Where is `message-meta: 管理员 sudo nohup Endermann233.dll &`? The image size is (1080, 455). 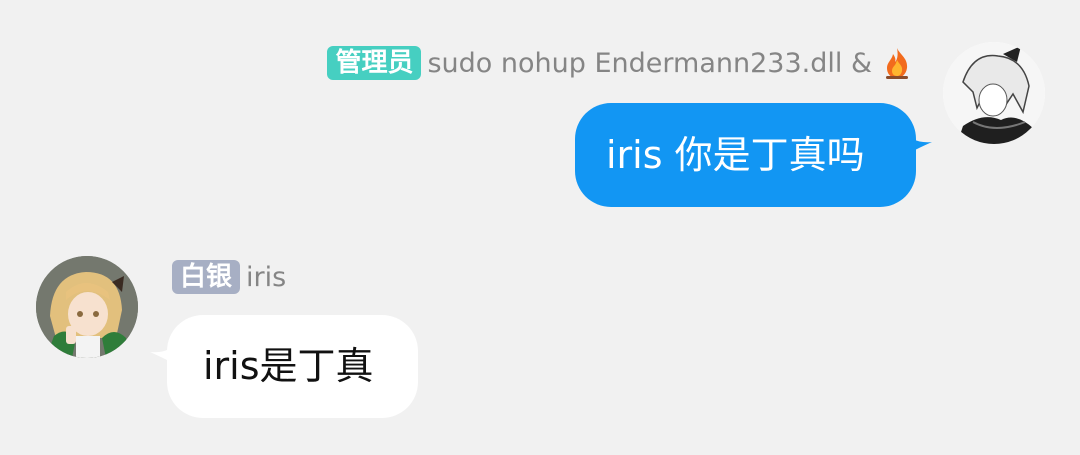
message-meta: 管理员 sudo nohup Endermann233.dll & is located at coordinates (619, 63).